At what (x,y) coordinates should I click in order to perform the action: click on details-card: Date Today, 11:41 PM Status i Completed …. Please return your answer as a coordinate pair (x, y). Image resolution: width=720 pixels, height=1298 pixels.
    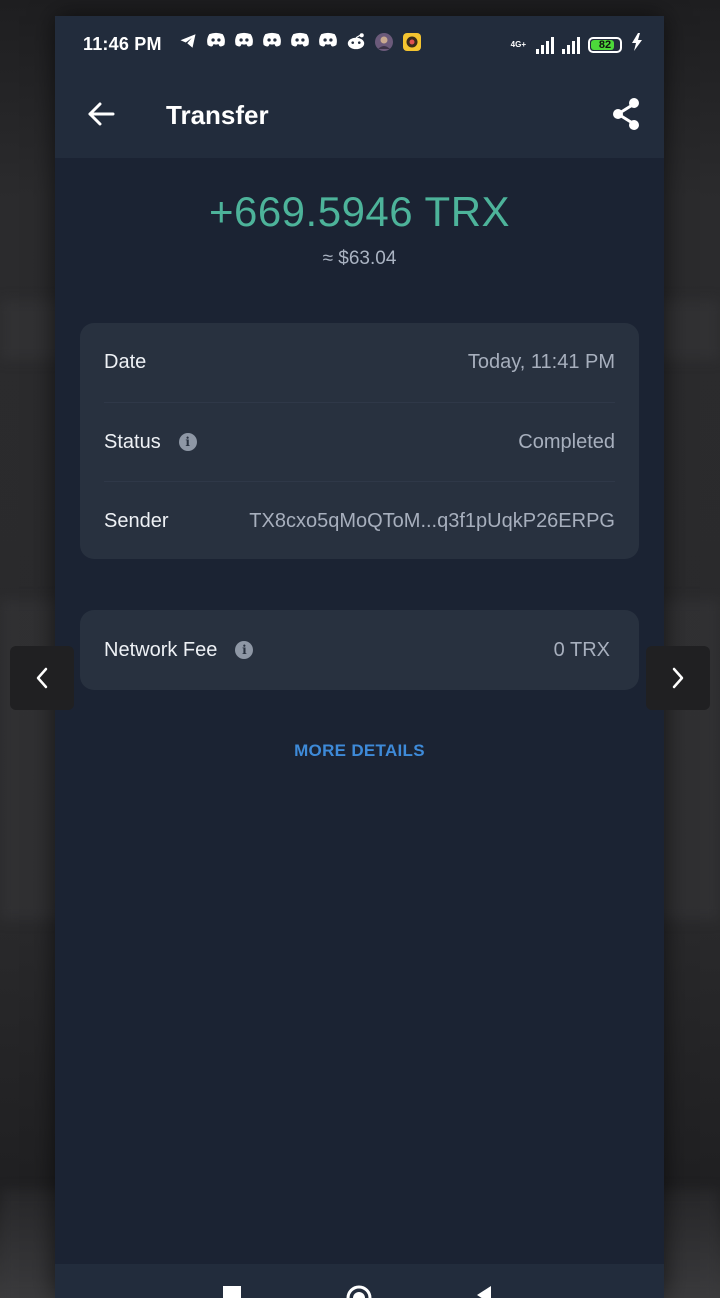
    Looking at the image, I should click on (359, 441).